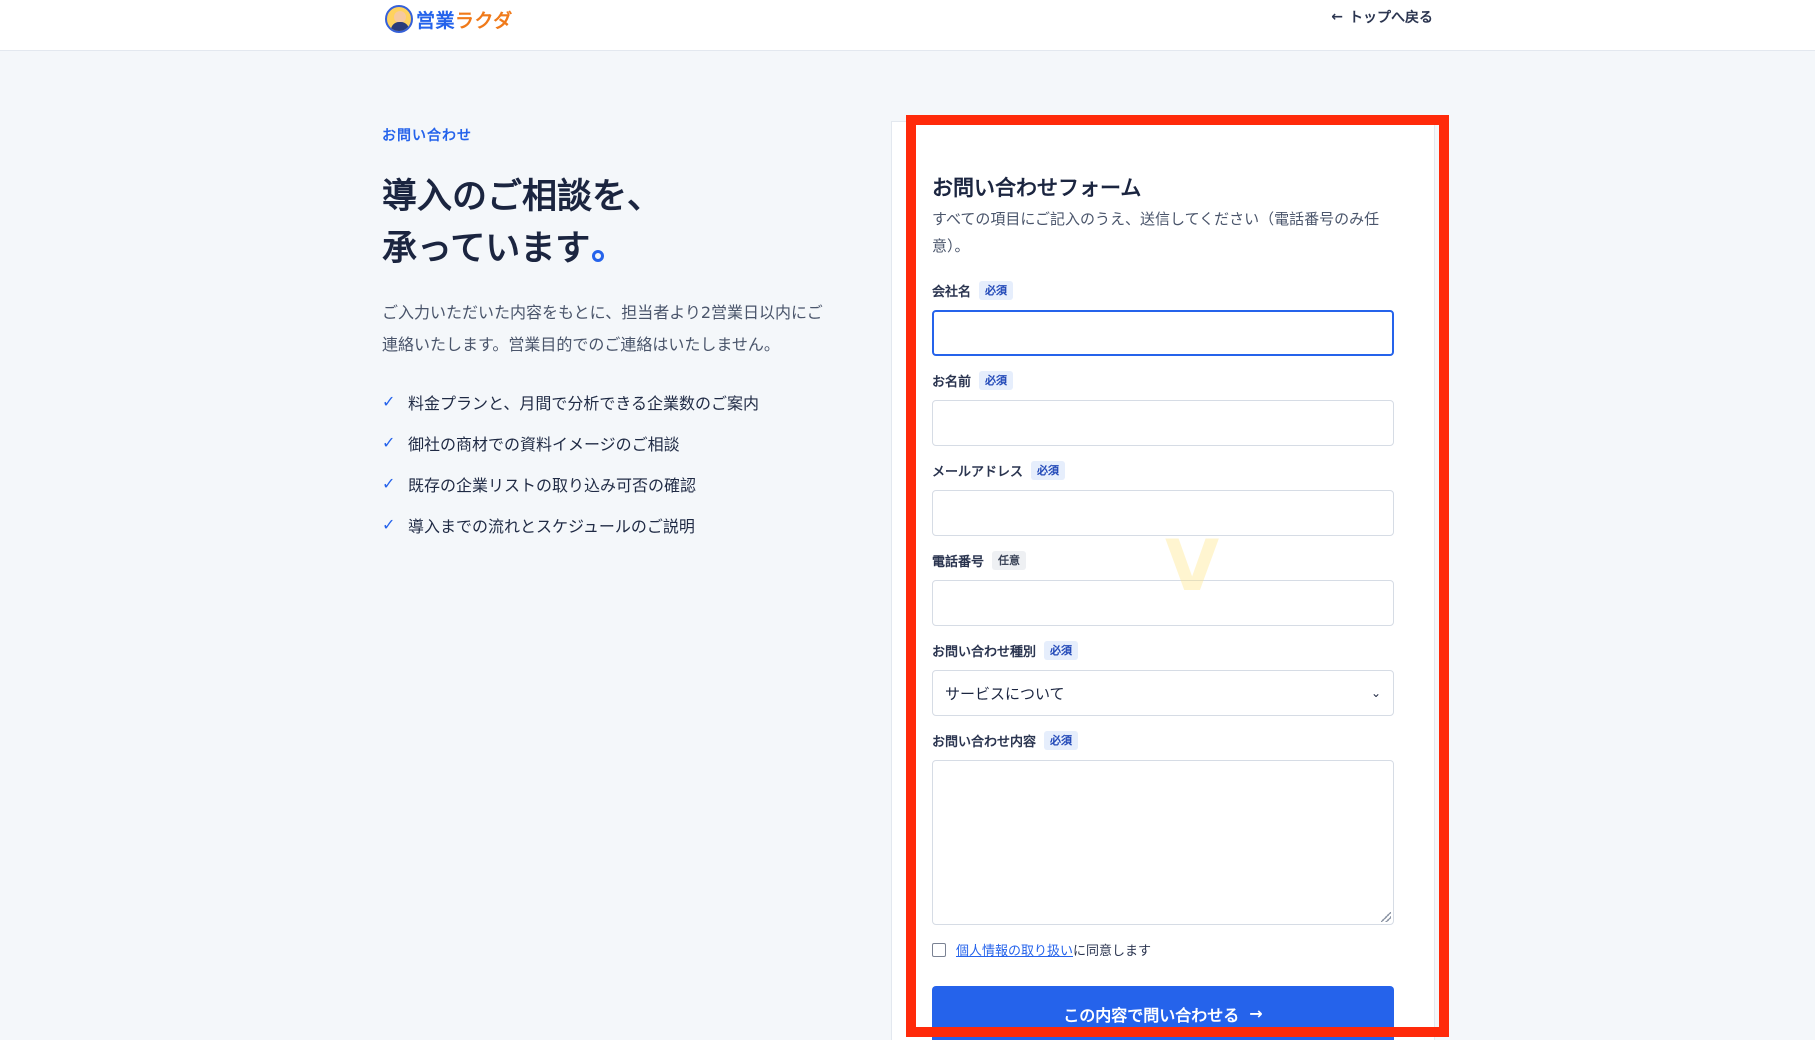  I want to click on phone-input, so click(1163, 603).